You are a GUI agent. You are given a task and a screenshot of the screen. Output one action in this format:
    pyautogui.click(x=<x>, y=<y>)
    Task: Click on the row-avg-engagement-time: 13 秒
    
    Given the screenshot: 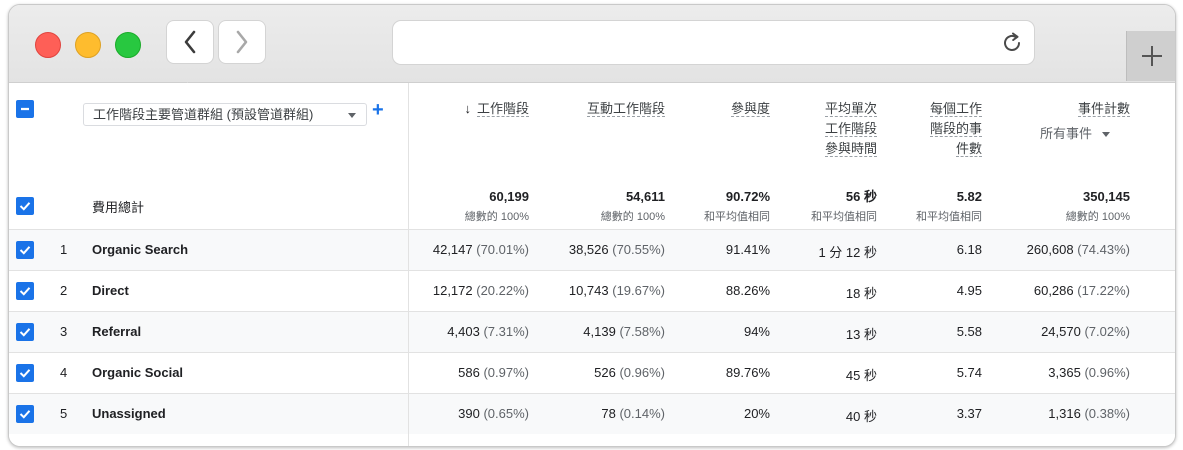 What is the action you would take?
    pyautogui.click(x=861, y=334)
    